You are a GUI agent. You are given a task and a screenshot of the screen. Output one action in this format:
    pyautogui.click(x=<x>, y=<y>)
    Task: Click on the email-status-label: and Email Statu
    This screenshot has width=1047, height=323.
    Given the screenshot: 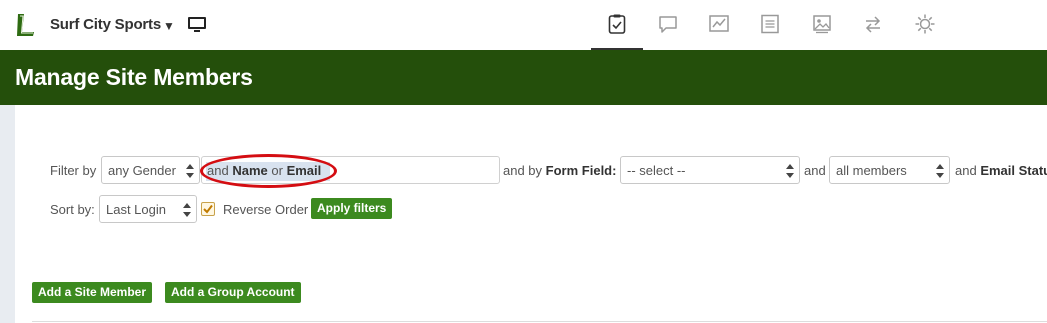 What is the action you would take?
    pyautogui.click(x=1001, y=170)
    